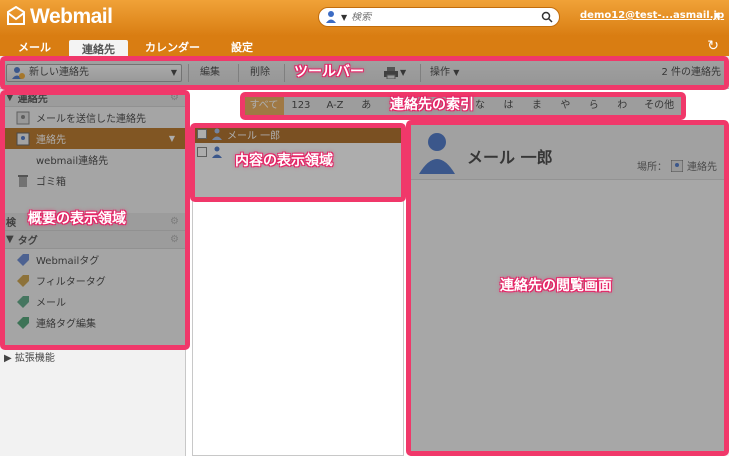 The height and width of the screenshot is (456, 729). Describe the element at coordinates (329, 72) in the screenshot. I see `annotation-label-toolbar: ツールバー` at that location.